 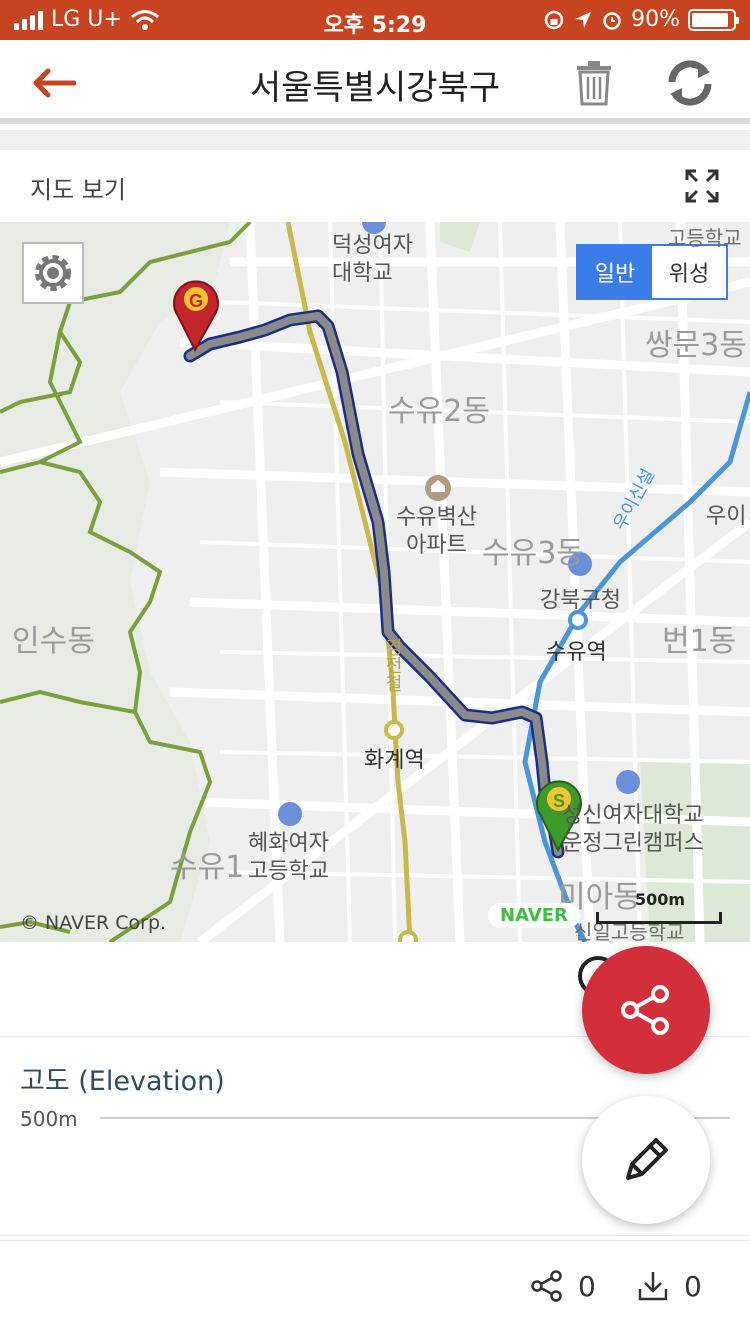 I want to click on battery-percent: 90%, so click(x=655, y=19).